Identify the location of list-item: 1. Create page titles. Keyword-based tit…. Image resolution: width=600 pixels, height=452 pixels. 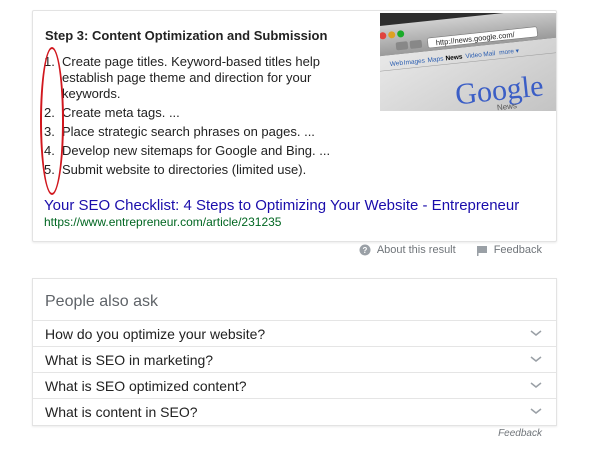
(204, 78).